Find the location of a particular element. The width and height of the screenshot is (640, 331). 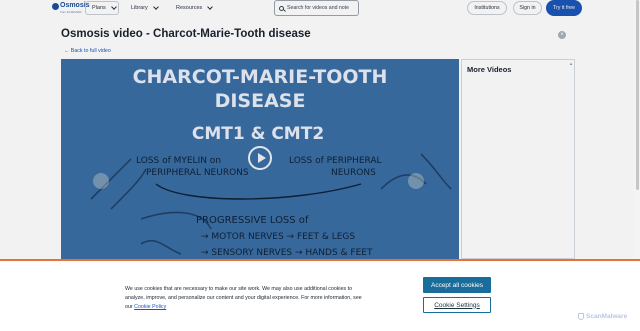

try-free-button: Try it free is located at coordinates (564, 8).